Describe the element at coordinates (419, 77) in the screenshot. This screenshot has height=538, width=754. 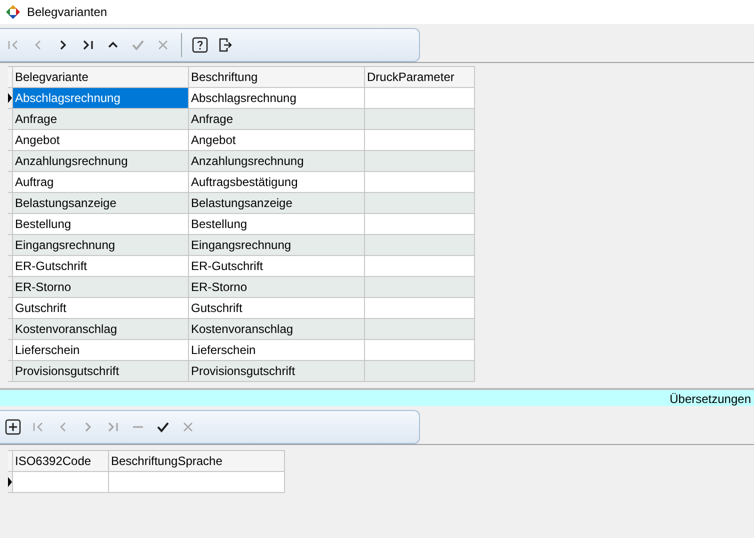
I see `column-header: DruckParameter` at that location.